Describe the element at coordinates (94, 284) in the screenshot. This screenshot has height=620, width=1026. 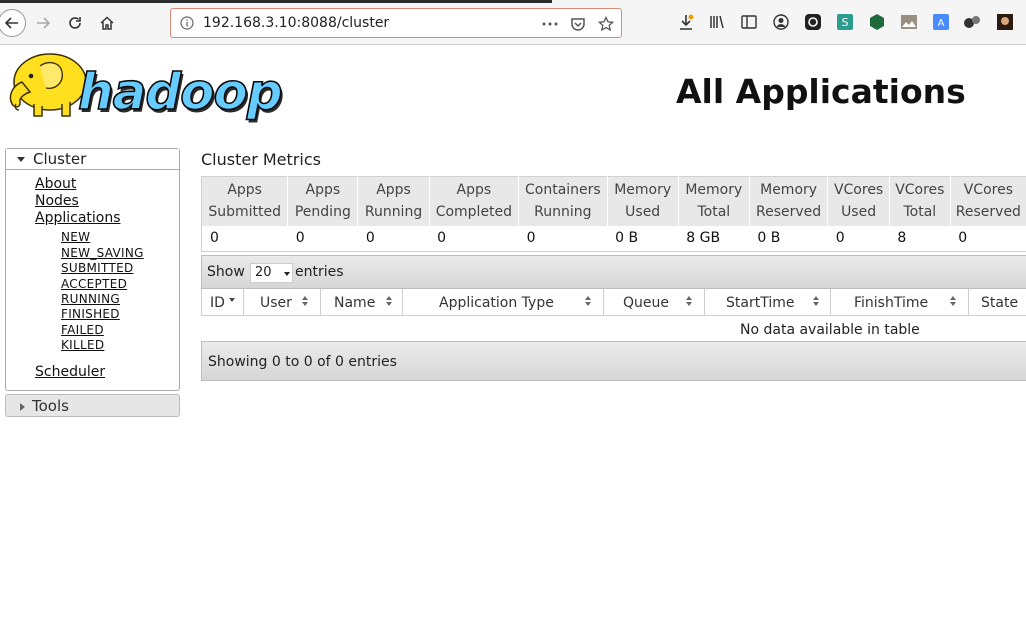
I see `sidebar-link-accepted: ACCEPTED` at that location.